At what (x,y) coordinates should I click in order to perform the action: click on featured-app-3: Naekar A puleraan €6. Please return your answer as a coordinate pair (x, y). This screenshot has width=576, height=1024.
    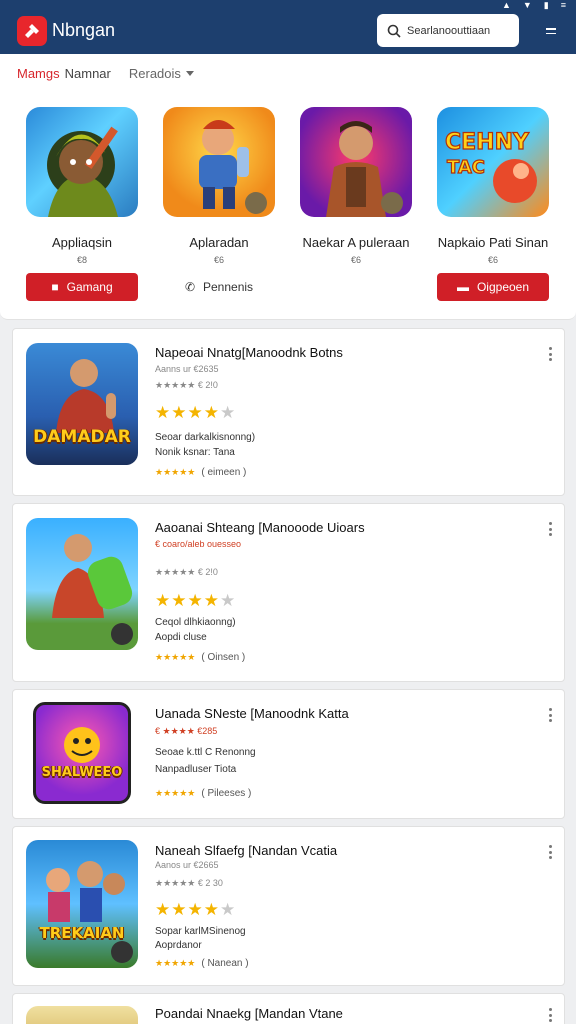
    Looking at the image, I should click on (356, 186).